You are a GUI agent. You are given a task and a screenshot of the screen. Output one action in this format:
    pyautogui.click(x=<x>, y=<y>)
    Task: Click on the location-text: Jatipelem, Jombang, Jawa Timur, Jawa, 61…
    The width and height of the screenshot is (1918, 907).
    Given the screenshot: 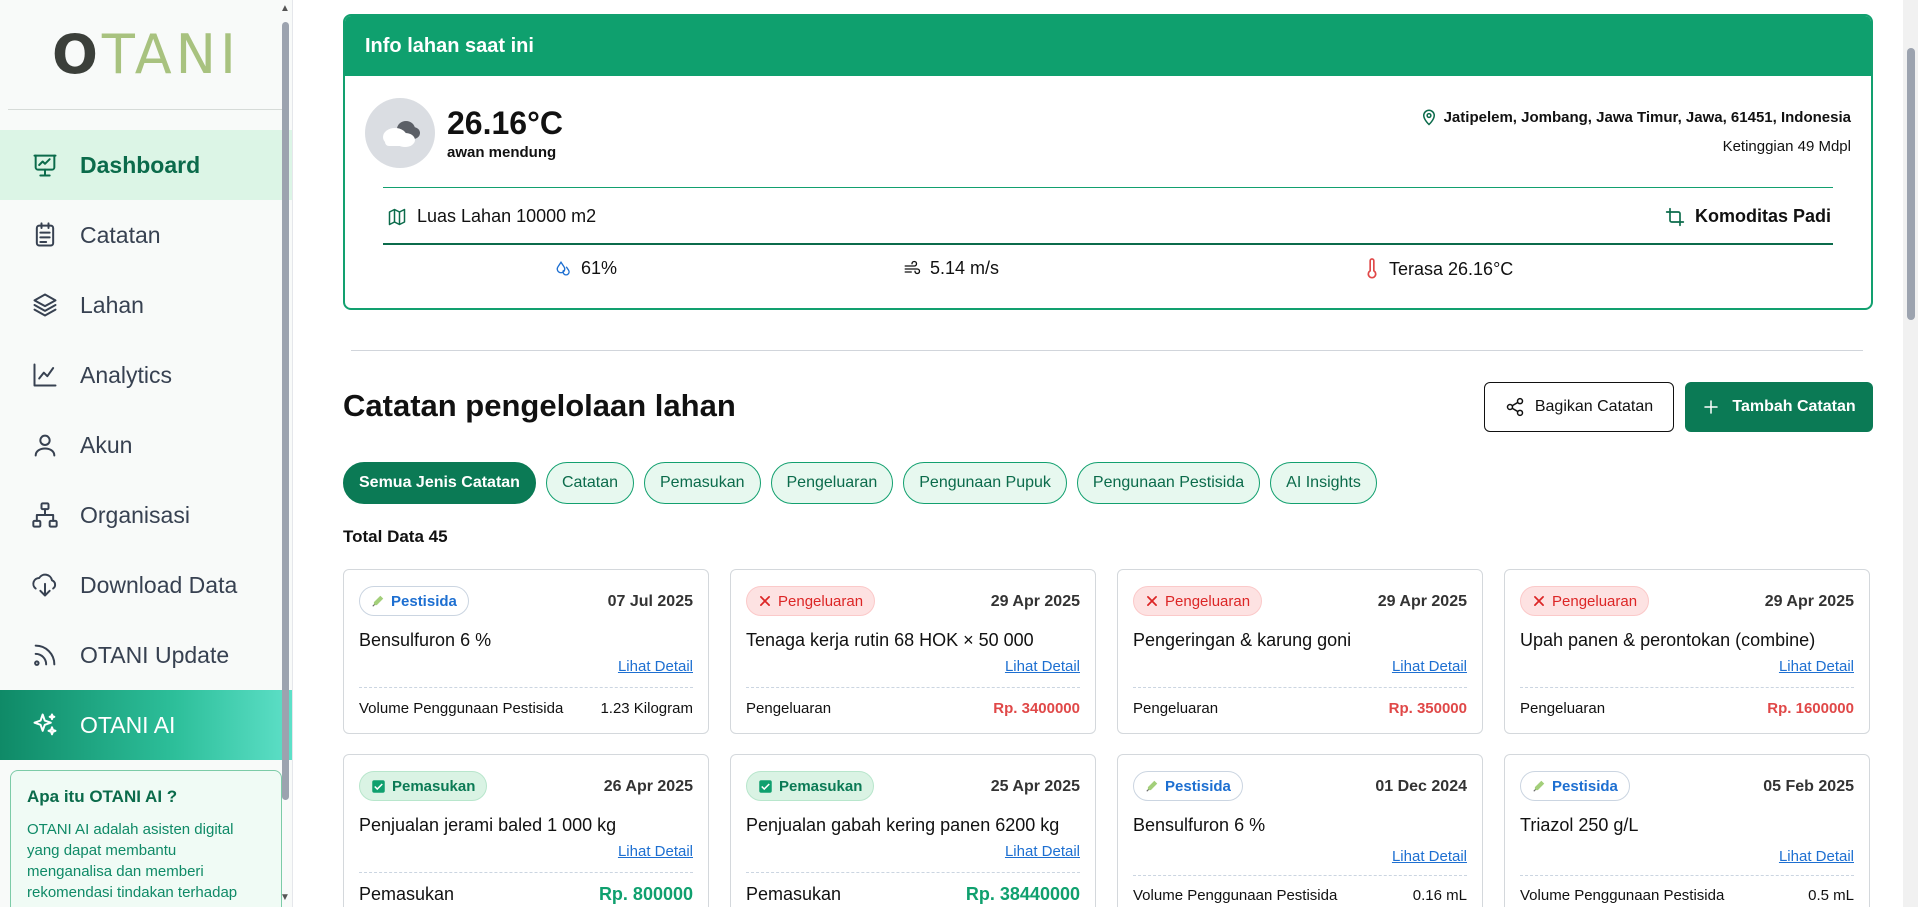 What is the action you would take?
    pyautogui.click(x=1647, y=117)
    